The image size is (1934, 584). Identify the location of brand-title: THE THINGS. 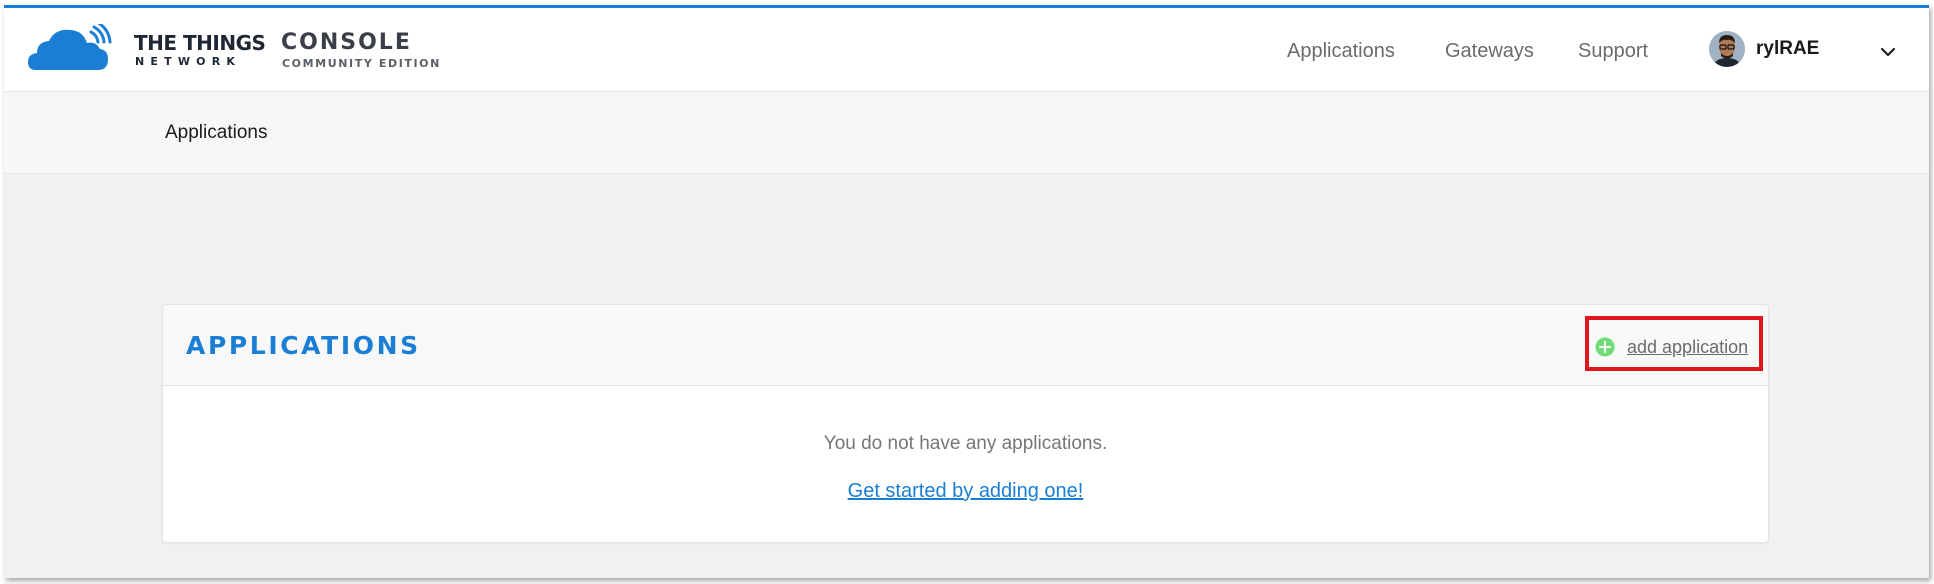
(200, 43).